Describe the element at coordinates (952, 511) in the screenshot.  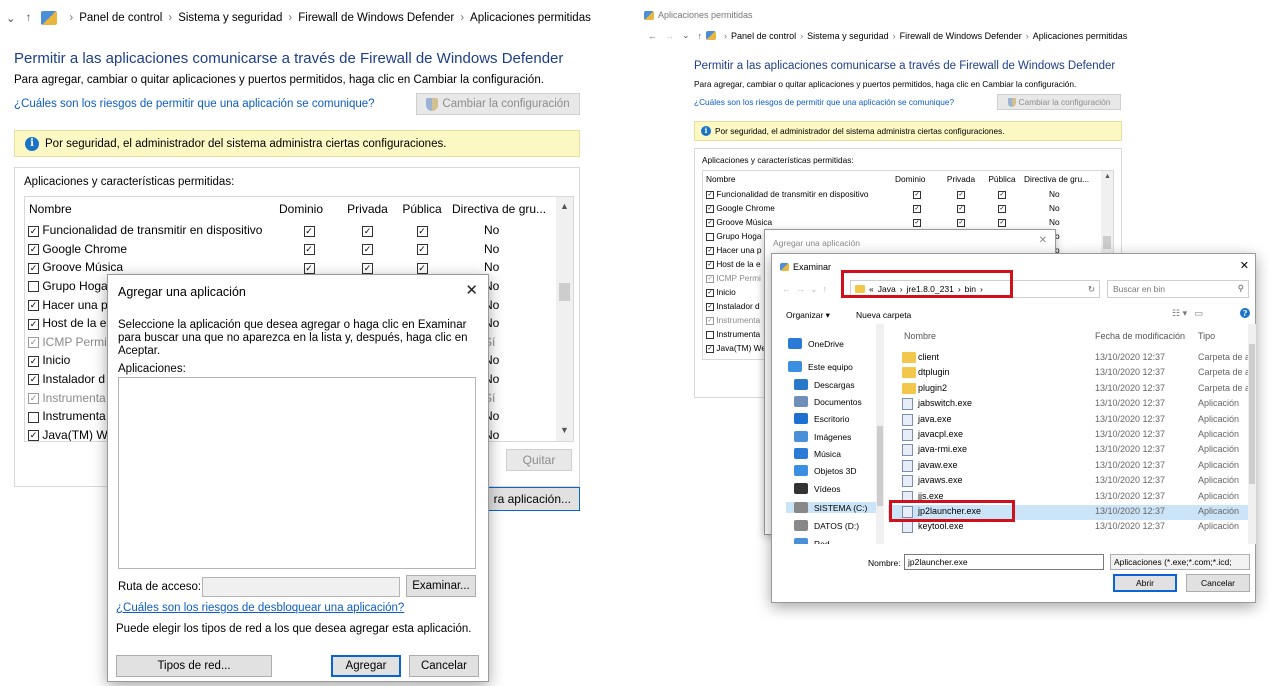
I see `file-highlight` at that location.